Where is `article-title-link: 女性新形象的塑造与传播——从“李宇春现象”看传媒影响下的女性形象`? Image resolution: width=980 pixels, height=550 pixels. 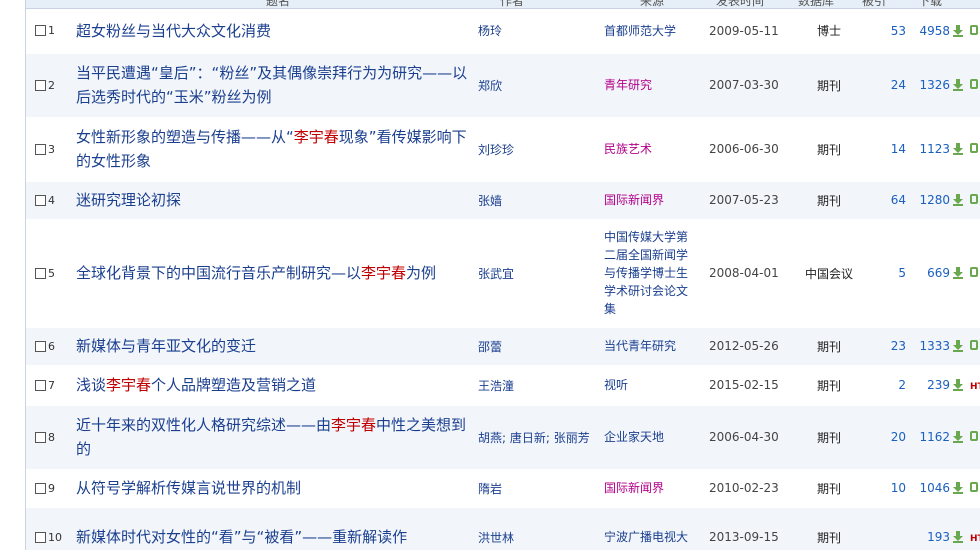 article-title-link: 女性新形象的塑造与传播——从“李宇春现象”看传媒影响下的女性形象 is located at coordinates (271, 149).